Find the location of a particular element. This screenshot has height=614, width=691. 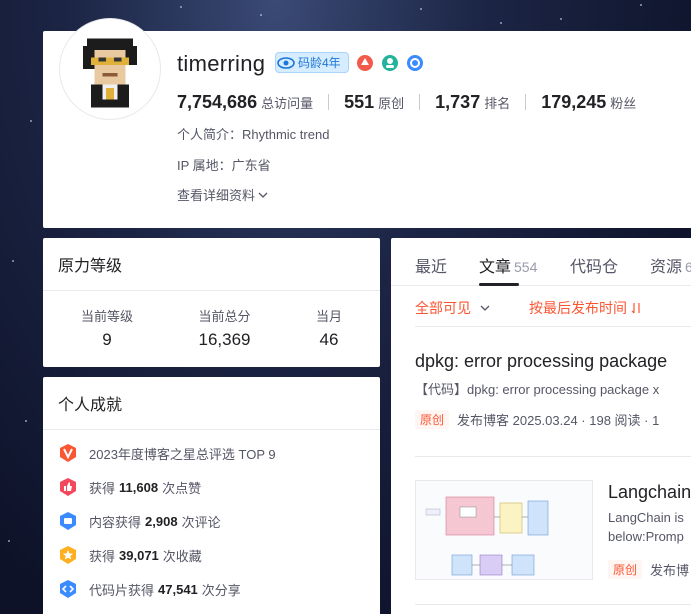

sort-filter-label: 按最后发布时间 is located at coordinates (578, 308).